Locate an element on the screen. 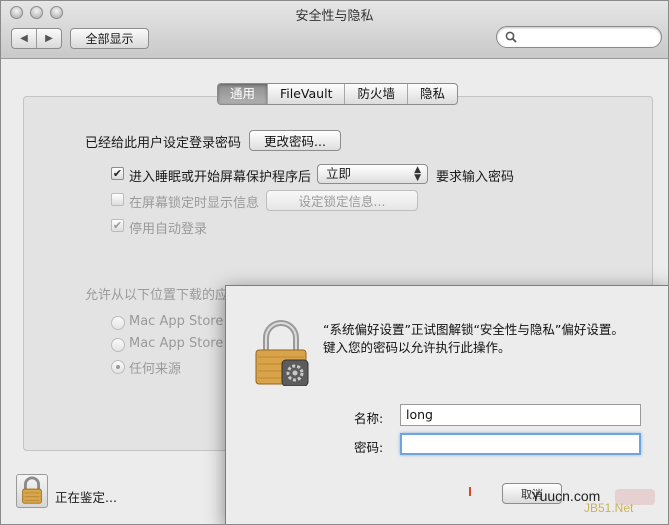 The width and height of the screenshot is (669, 525). forward-button: ▶ is located at coordinates (48, 38).